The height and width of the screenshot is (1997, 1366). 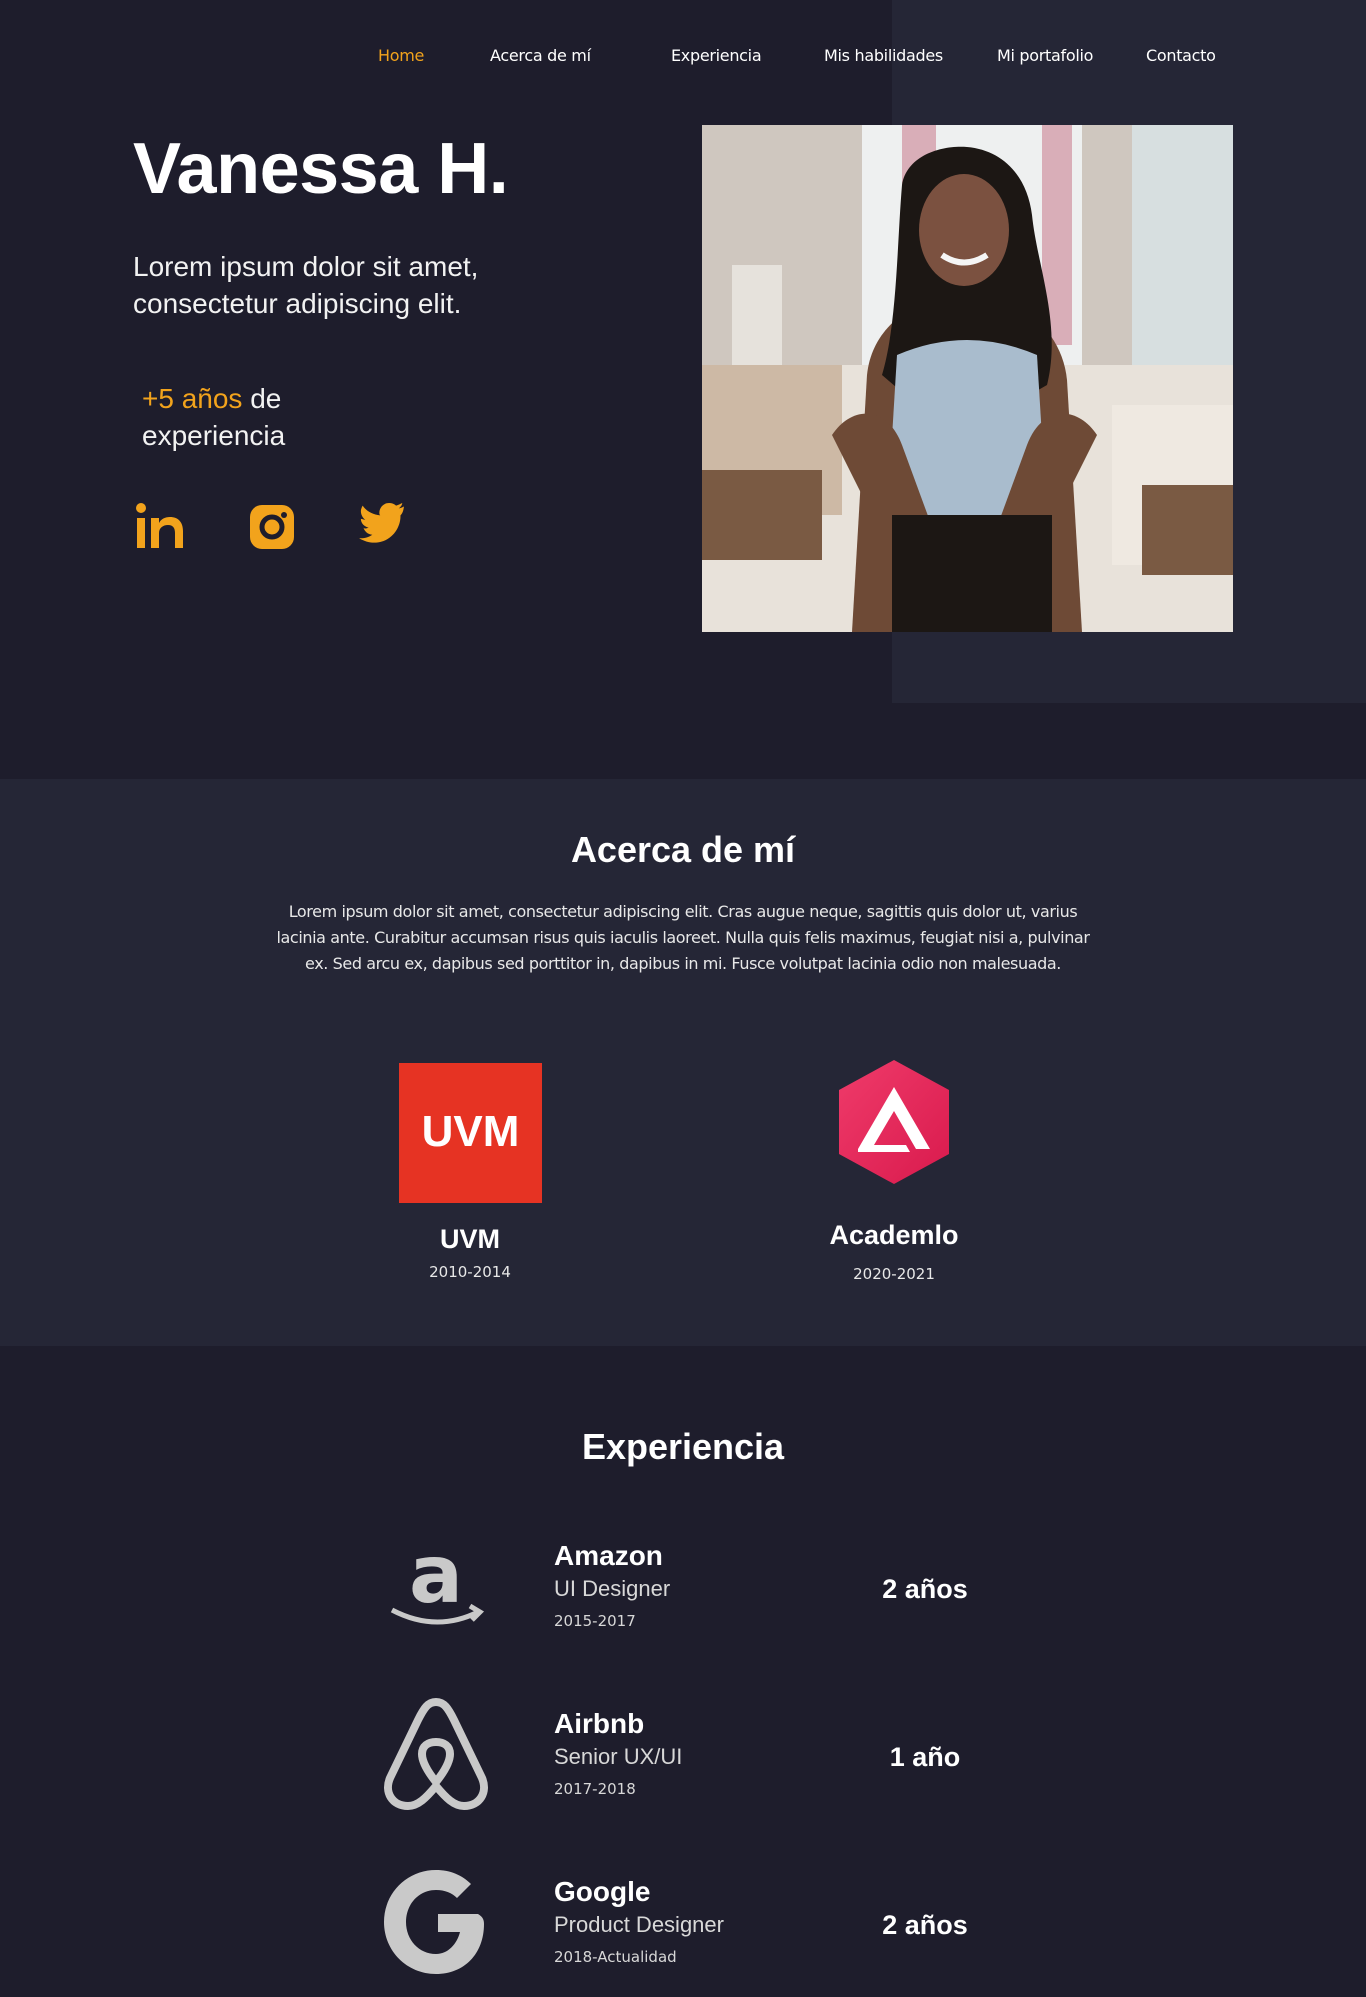 What do you see at coordinates (470, 1272) in the screenshot?
I see `education-years: 2010-2014` at bounding box center [470, 1272].